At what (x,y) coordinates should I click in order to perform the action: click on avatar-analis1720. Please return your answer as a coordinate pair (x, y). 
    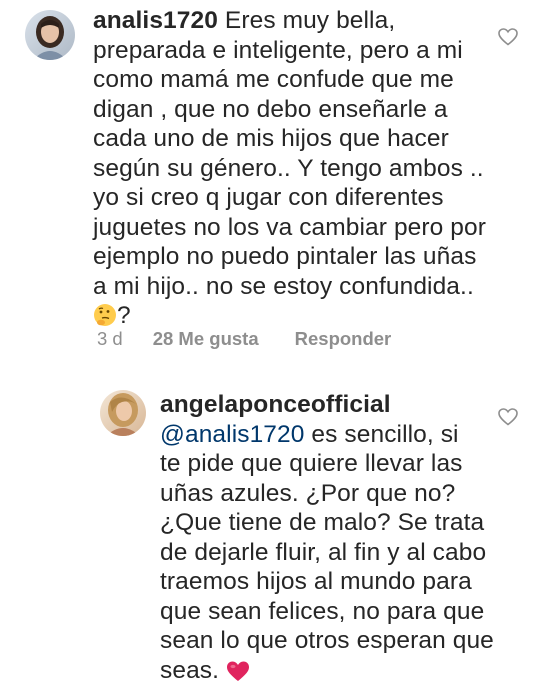
    Looking at the image, I should click on (50, 35).